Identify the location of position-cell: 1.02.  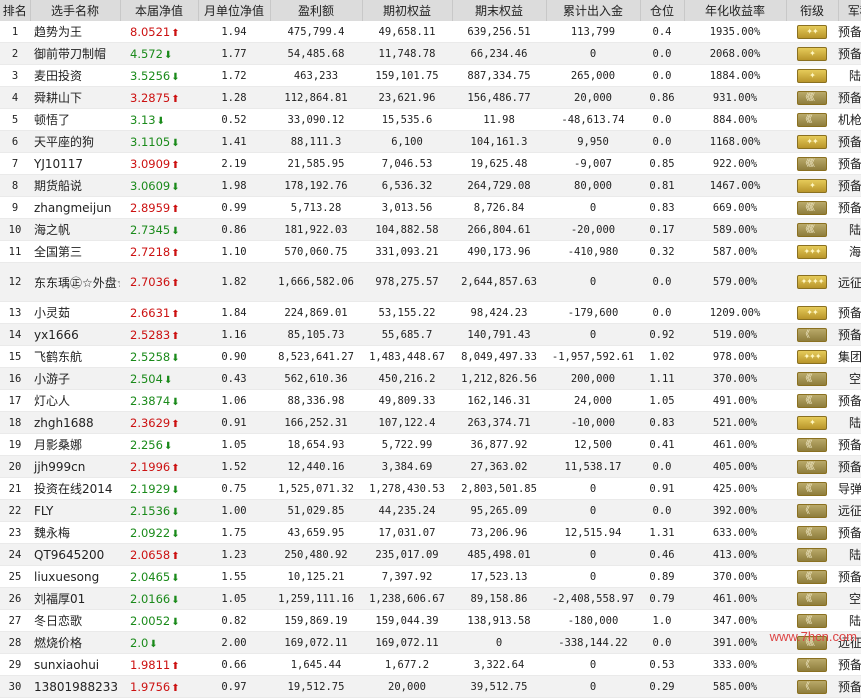
(662, 357).